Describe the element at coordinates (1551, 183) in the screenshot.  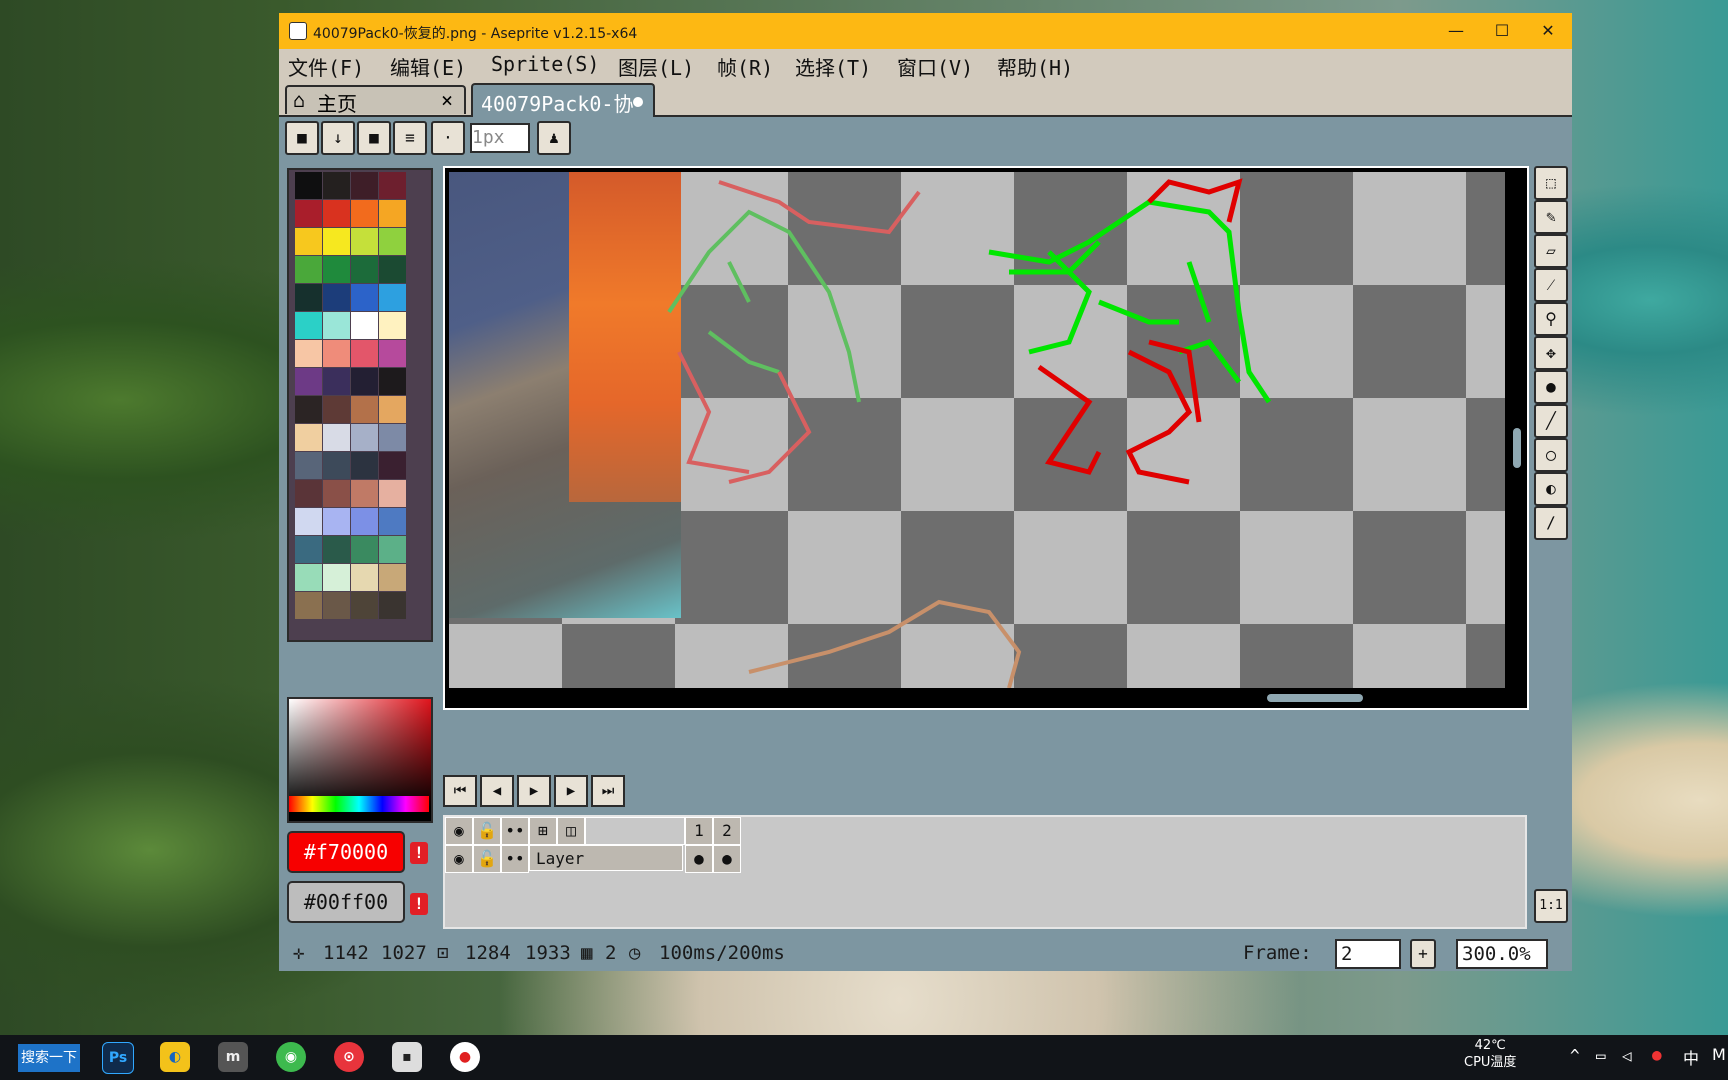
I see `marquee-tool-icon: ⬚` at that location.